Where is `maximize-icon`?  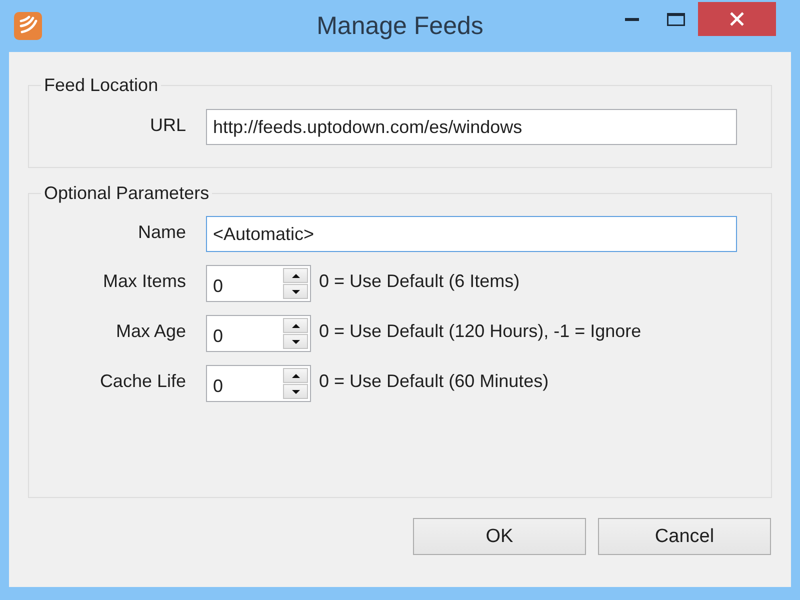 maximize-icon is located at coordinates (676, 19).